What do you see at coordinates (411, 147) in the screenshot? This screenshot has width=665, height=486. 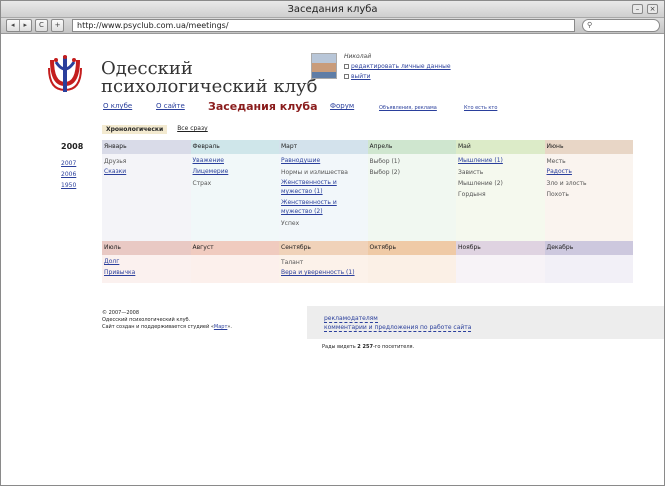 I see `month-header: Апрель` at bounding box center [411, 147].